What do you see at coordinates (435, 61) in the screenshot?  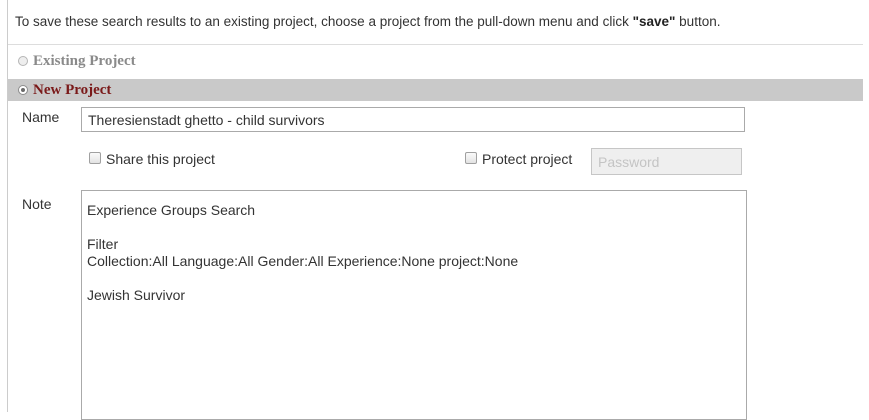 I see `existing-project-option: Existing Project` at bounding box center [435, 61].